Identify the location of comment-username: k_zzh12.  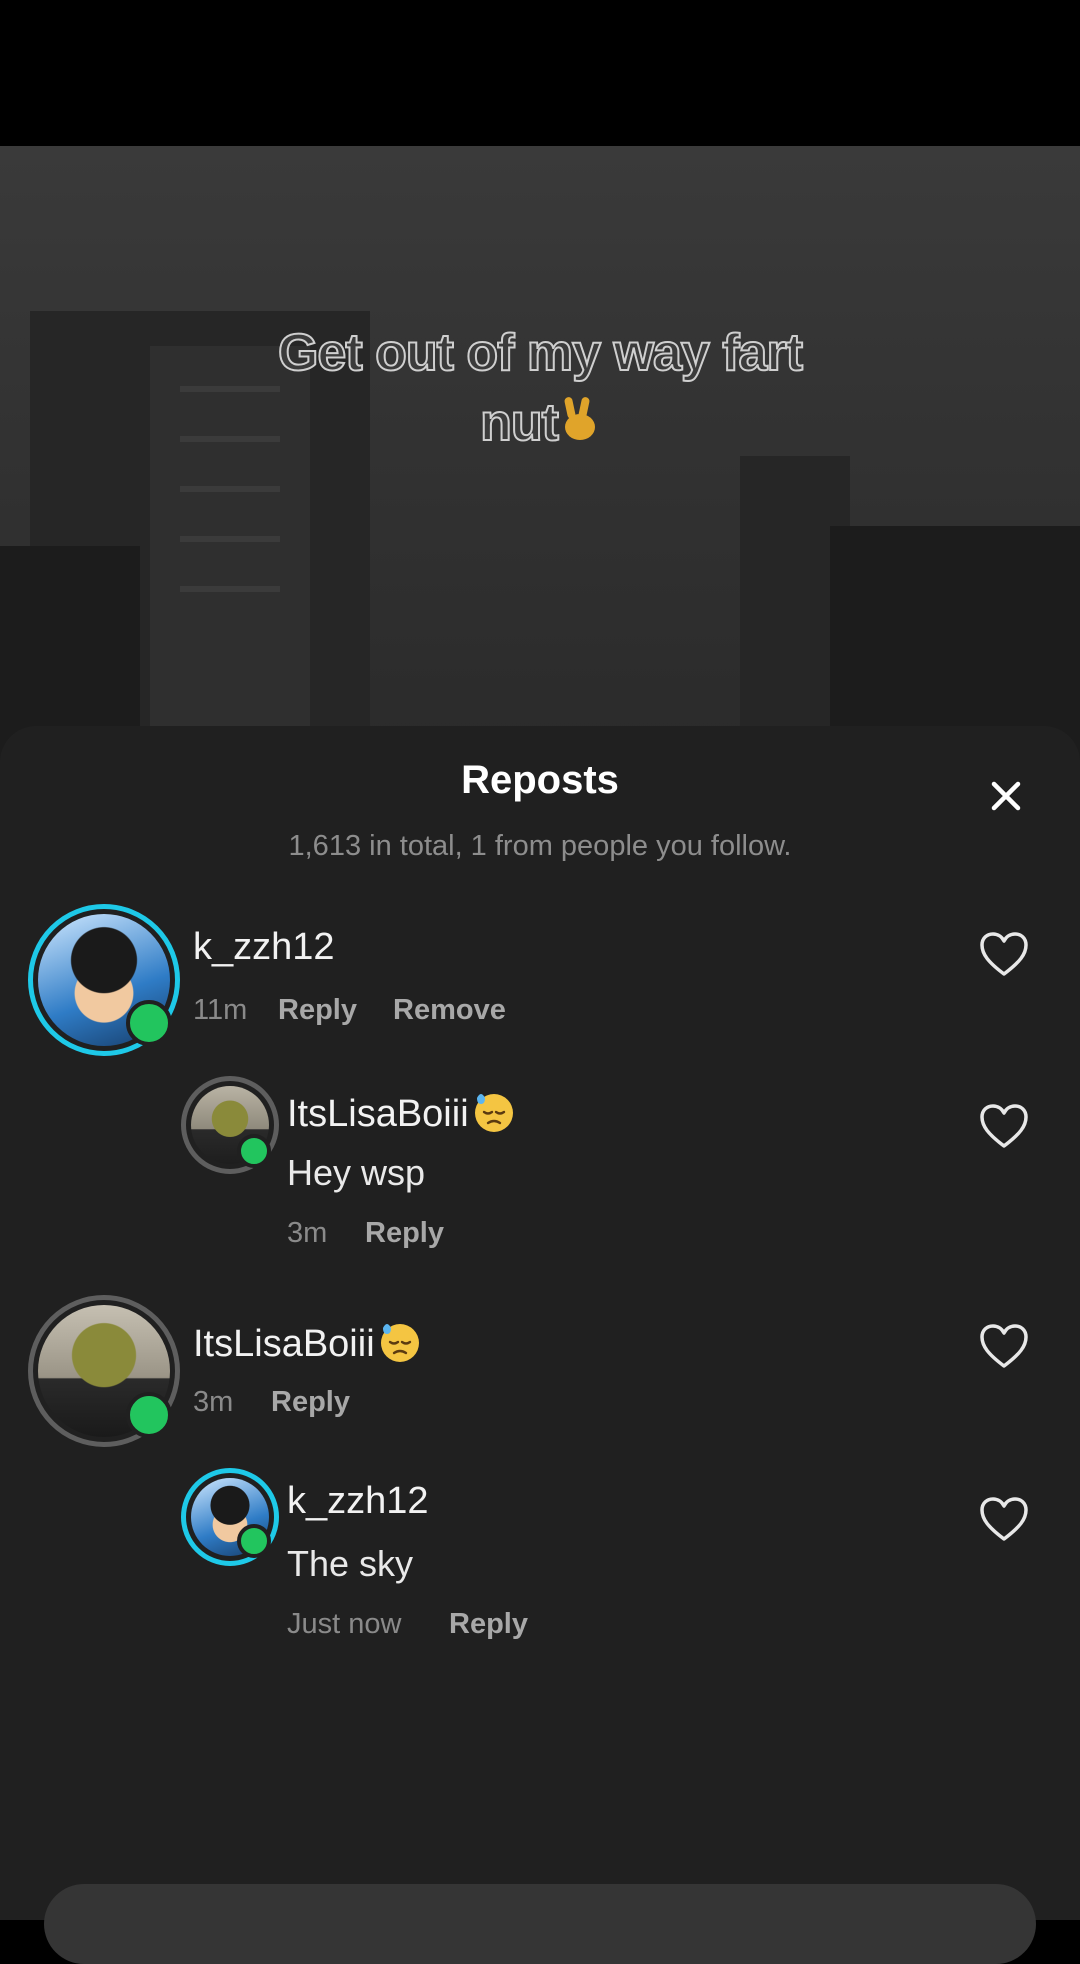
(264, 947).